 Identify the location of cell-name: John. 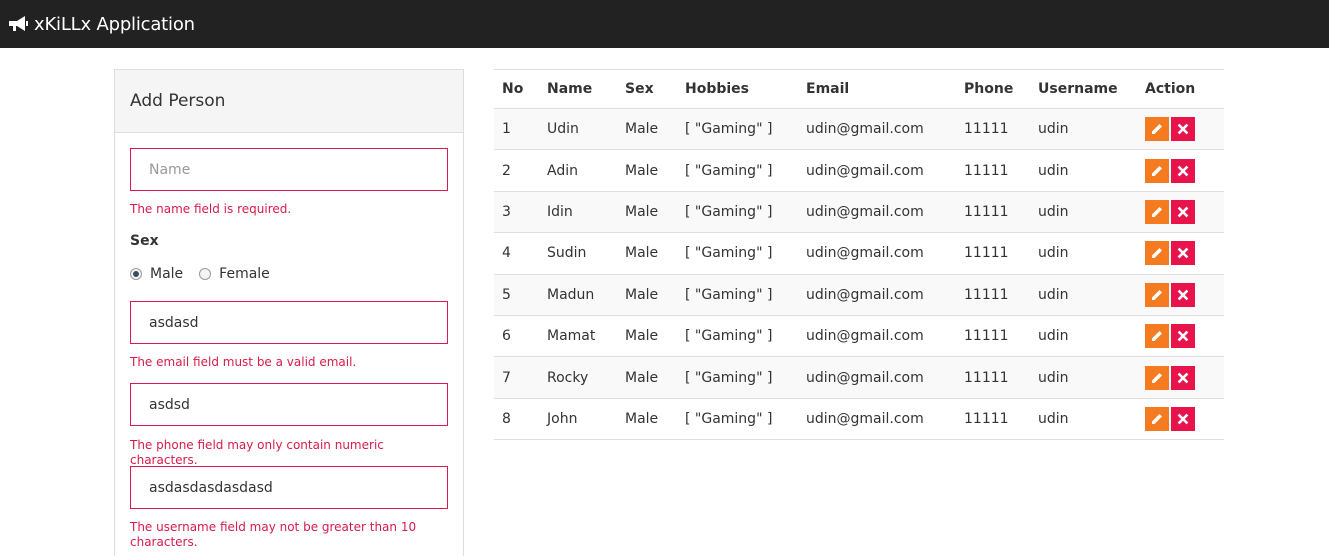
(562, 418).